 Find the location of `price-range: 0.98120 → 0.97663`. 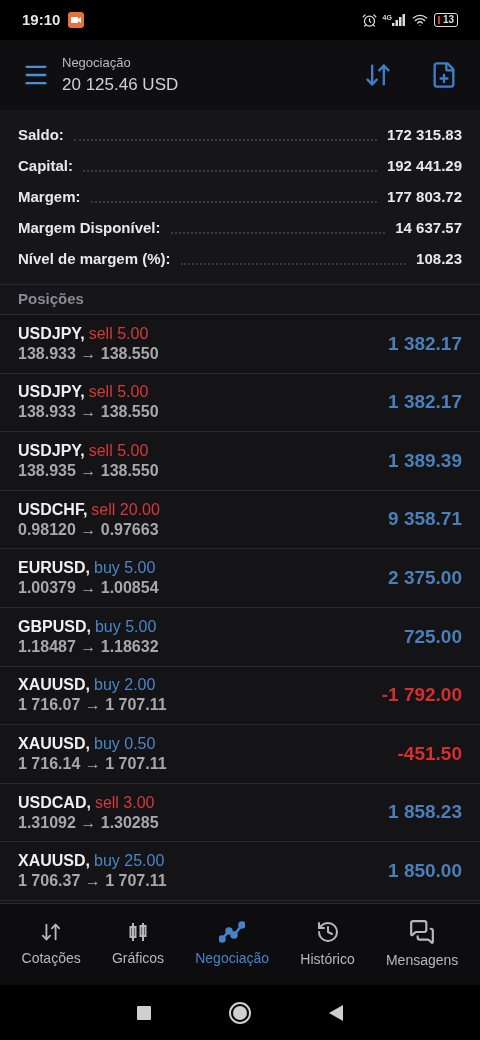

price-range: 0.98120 → 0.97663 is located at coordinates (89, 529).